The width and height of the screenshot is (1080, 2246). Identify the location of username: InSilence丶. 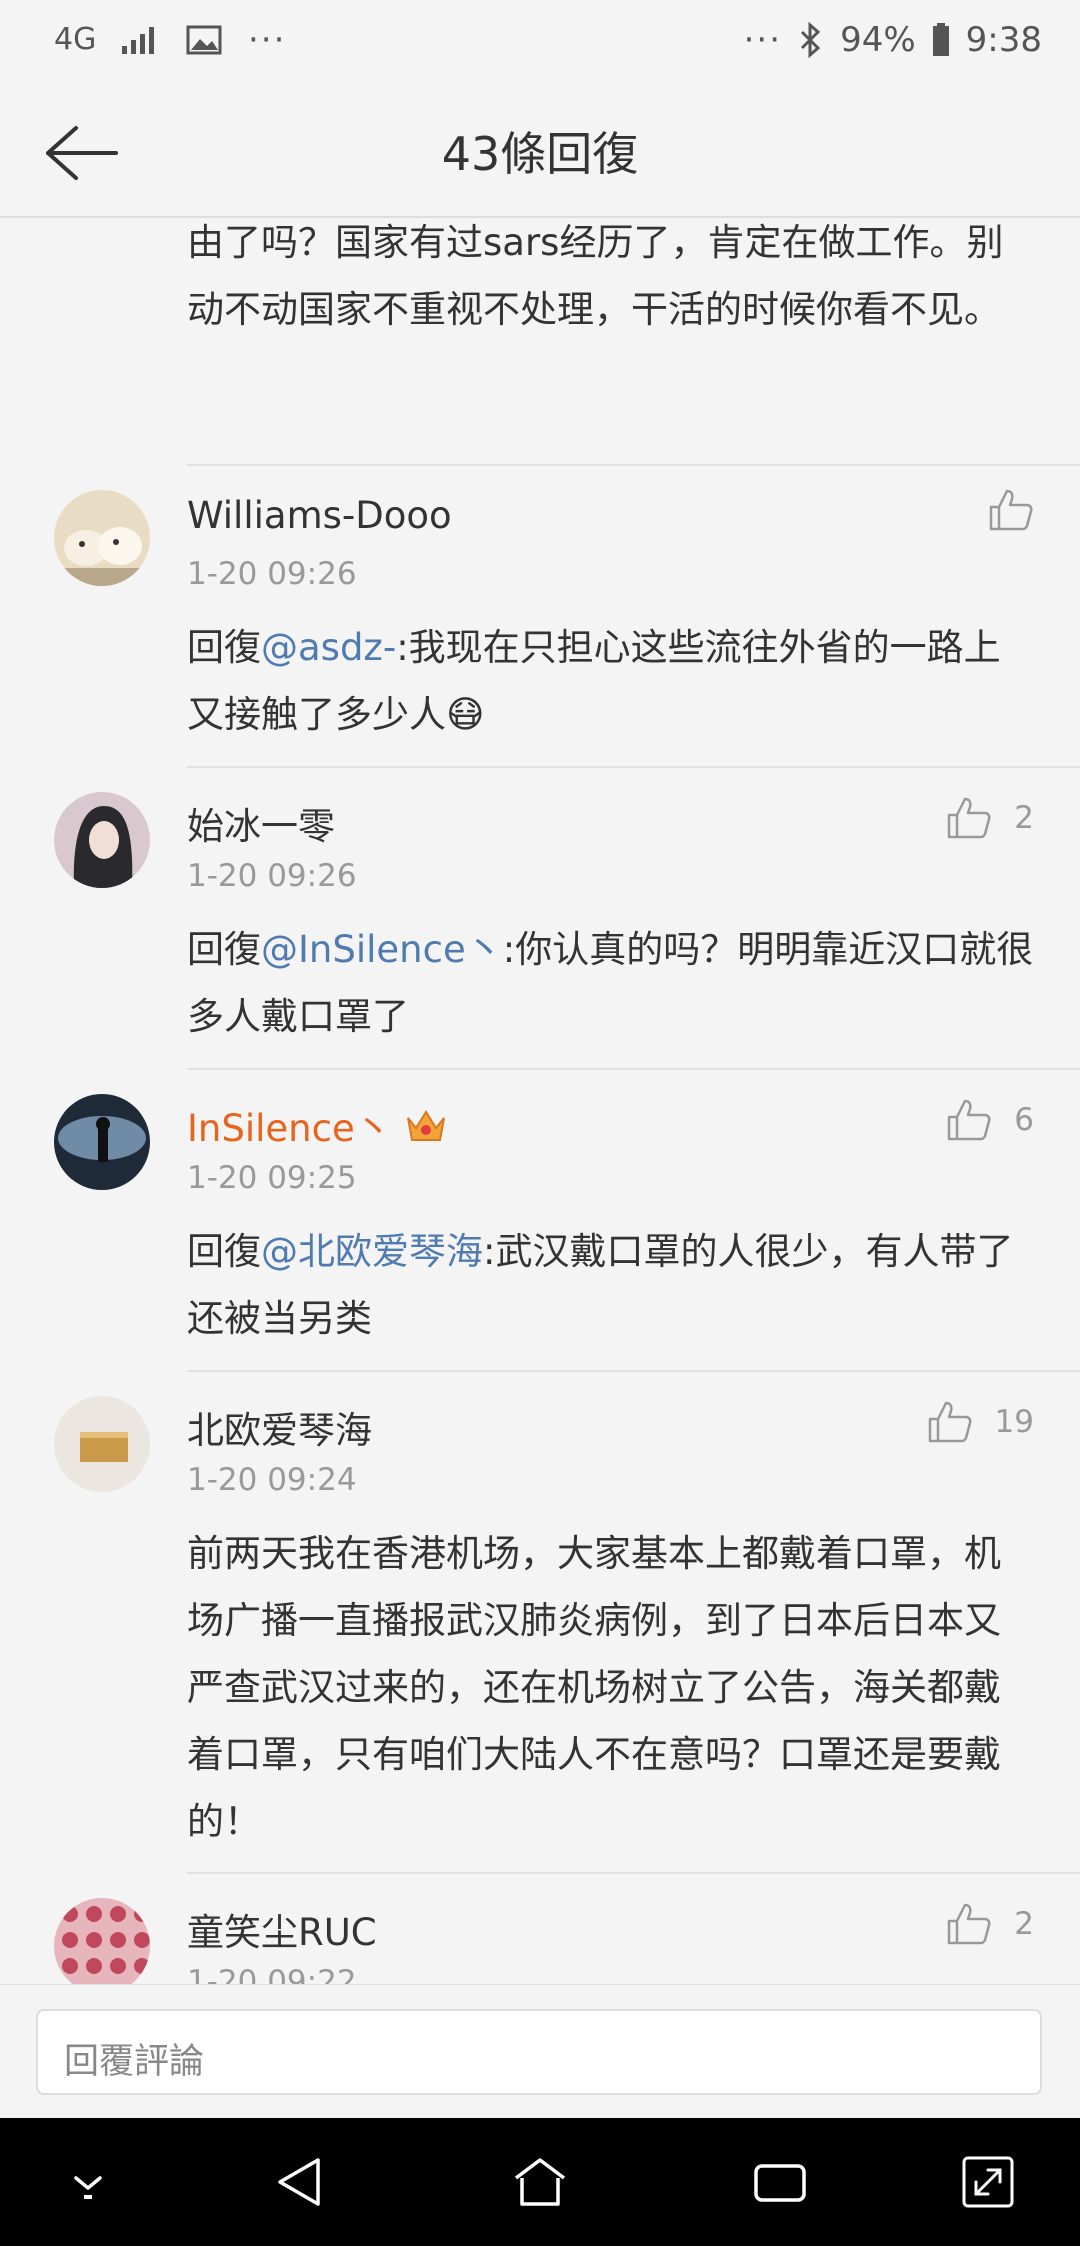
(317, 1126).